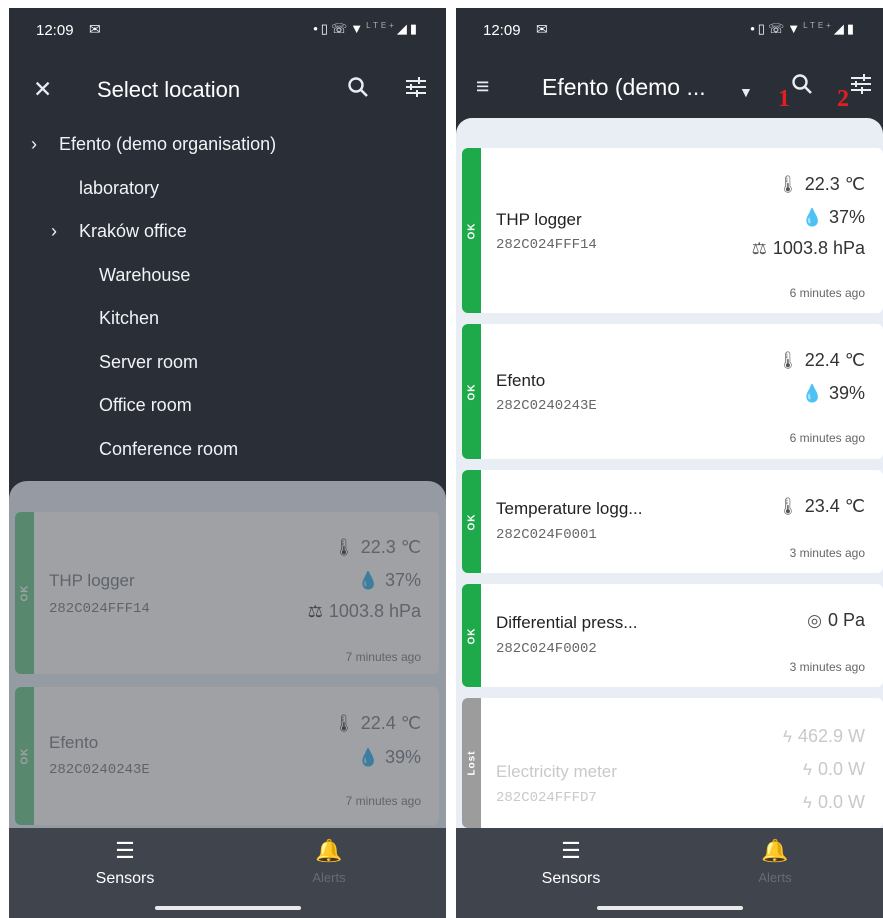 This screenshot has height=918, width=883. Describe the element at coordinates (168, 449) in the screenshot. I see `tree-item-conference-room: Conference room` at that location.